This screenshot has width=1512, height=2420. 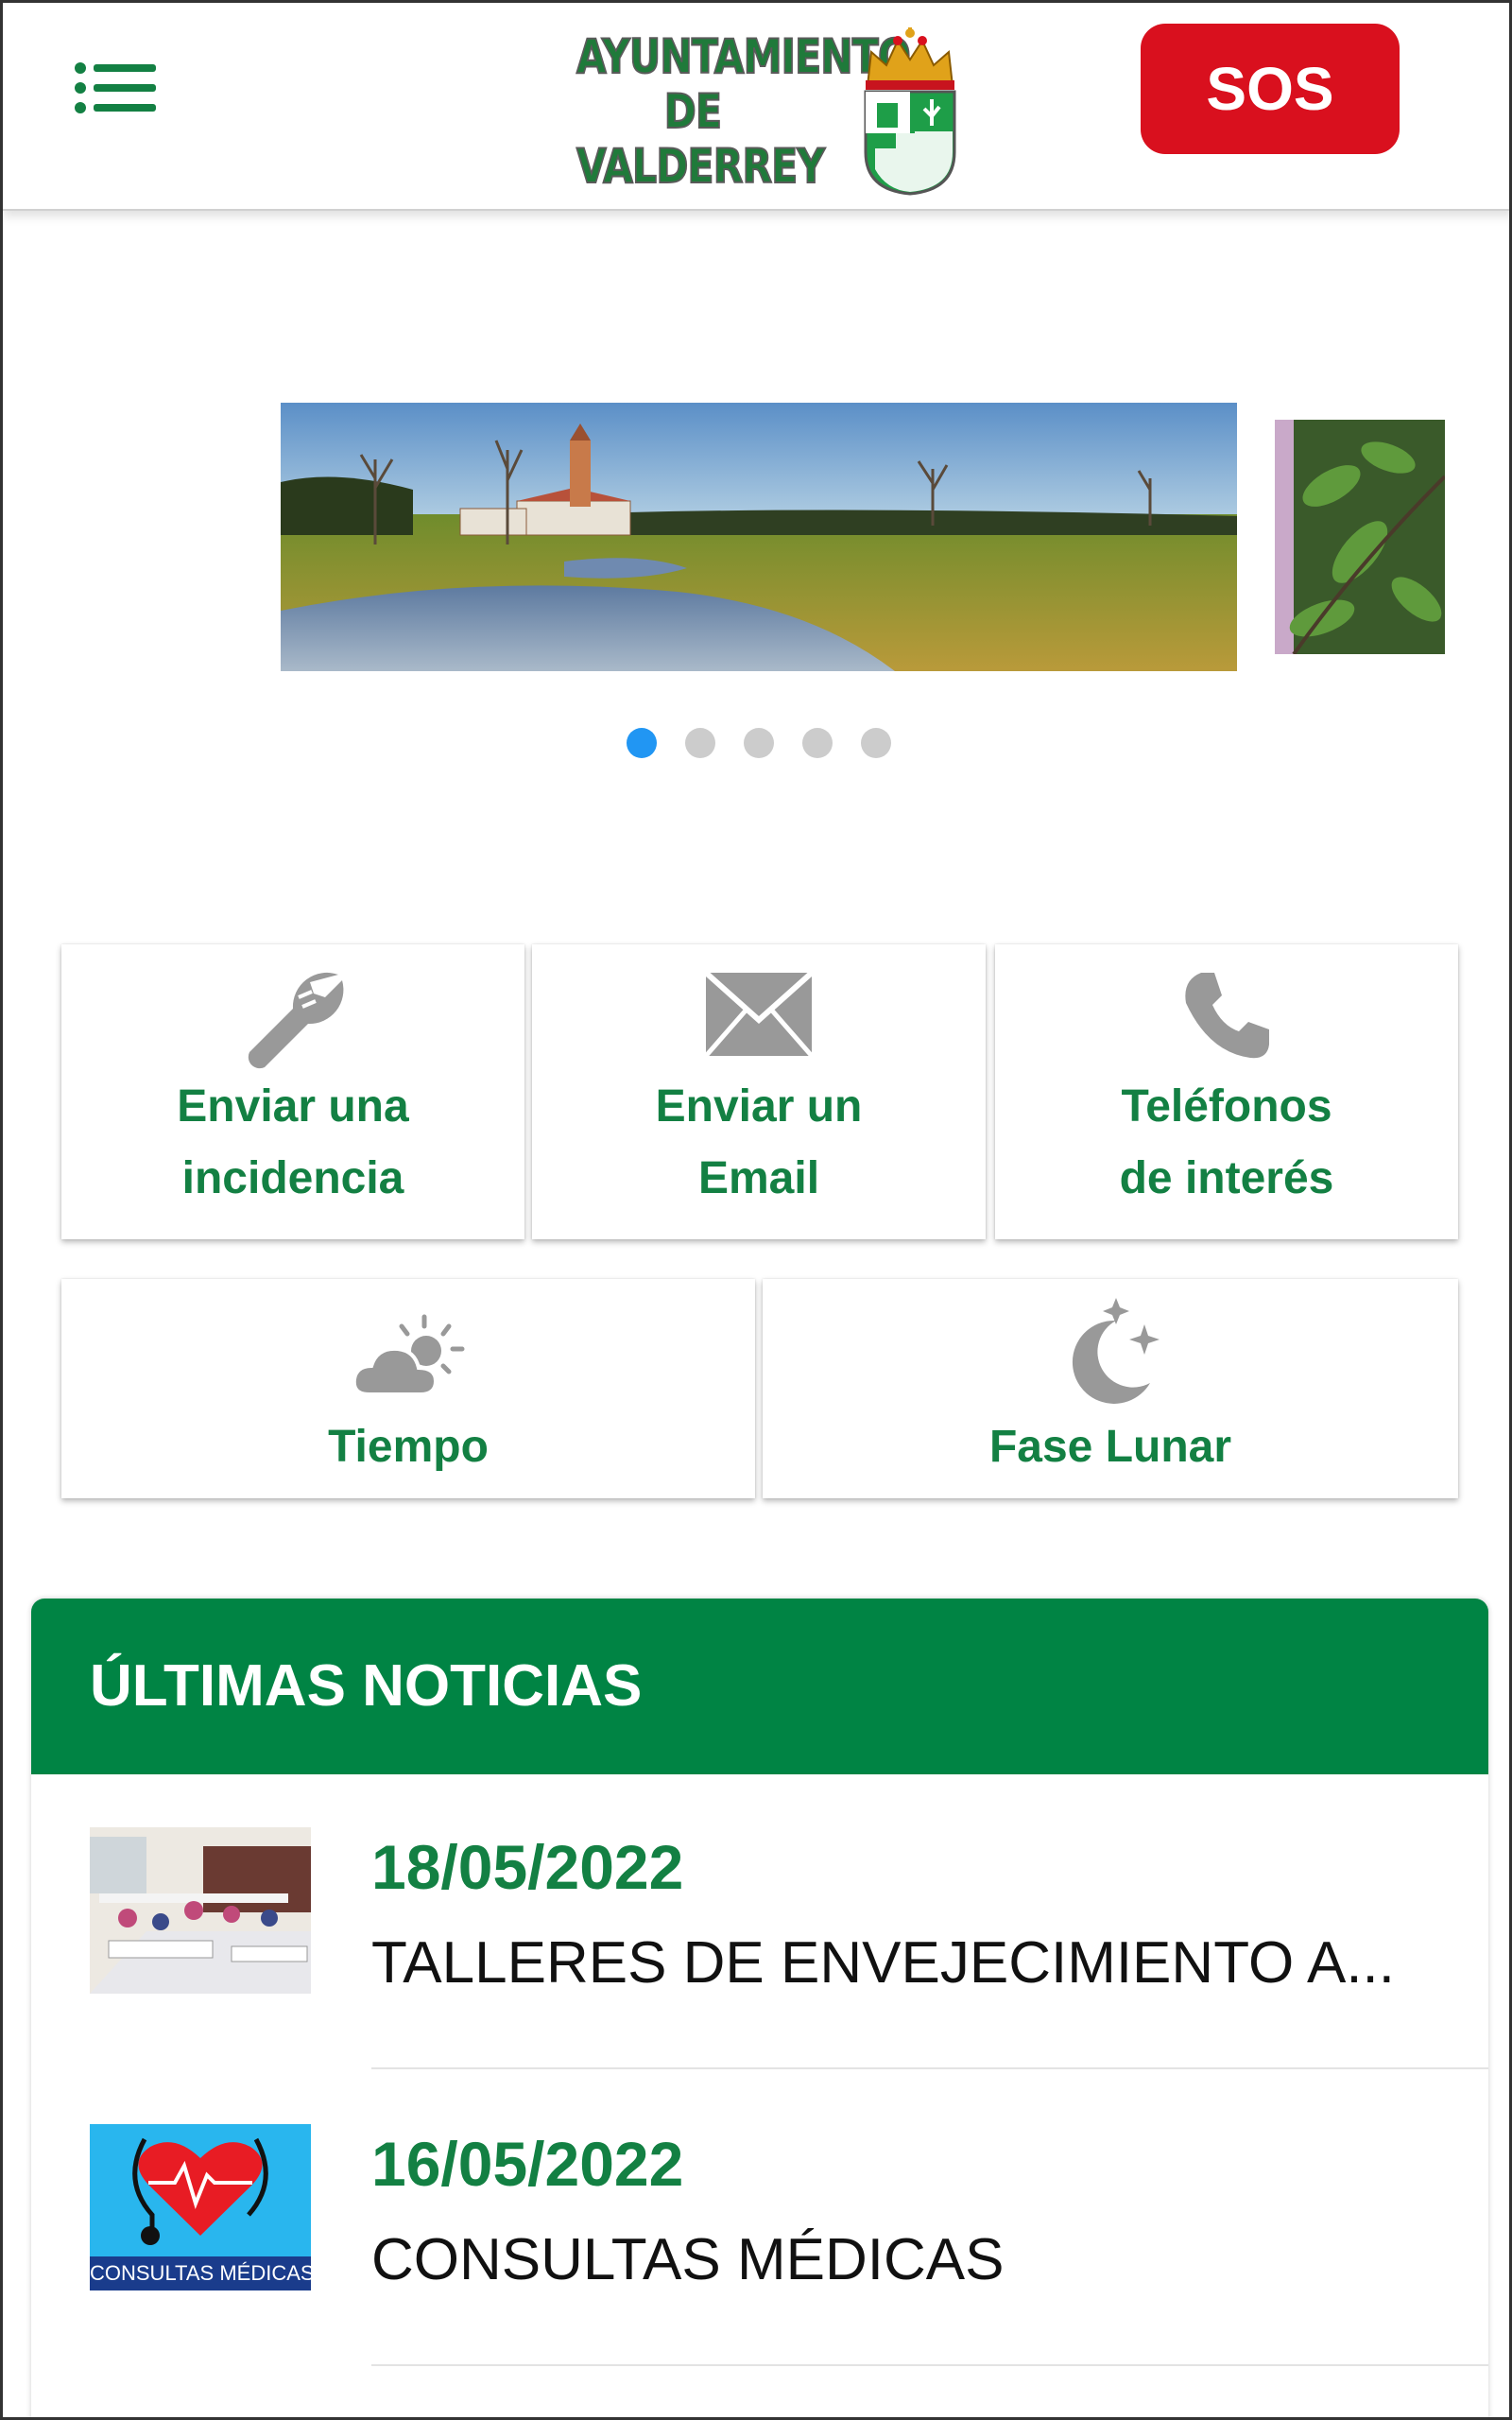 I want to click on phones-tile: Teléfonos de interés, so click(x=1226, y=1091).